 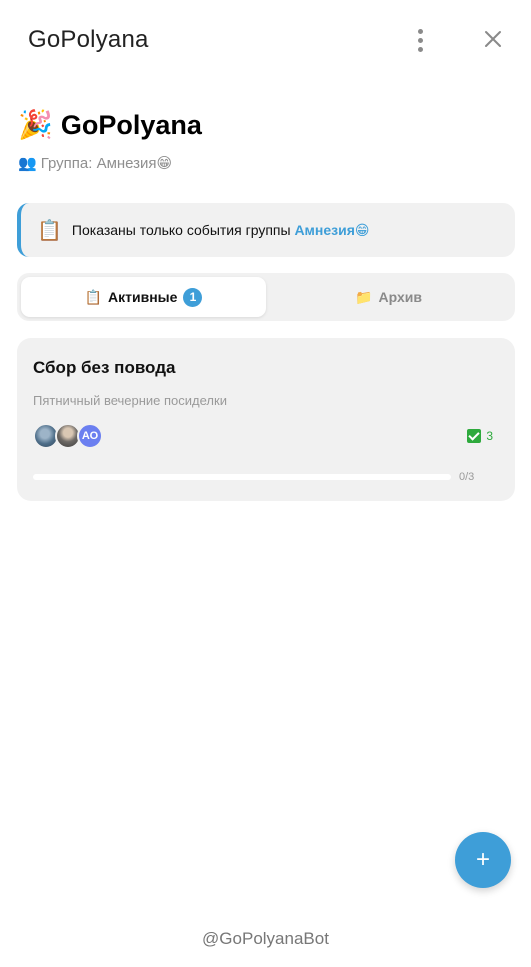 I want to click on close-icon, so click(x=493, y=39).